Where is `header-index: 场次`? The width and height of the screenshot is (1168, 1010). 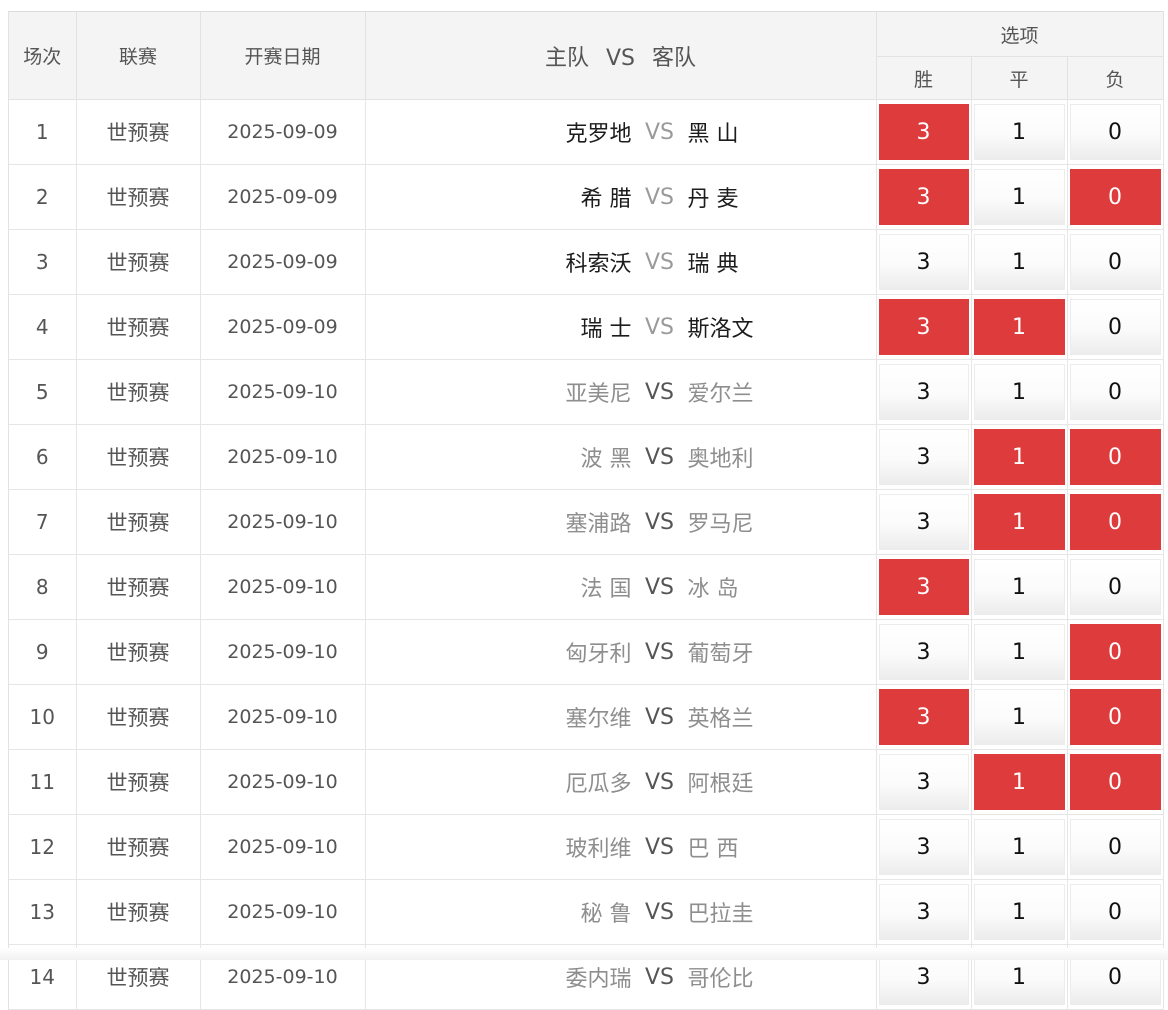 header-index: 场次 is located at coordinates (43, 56).